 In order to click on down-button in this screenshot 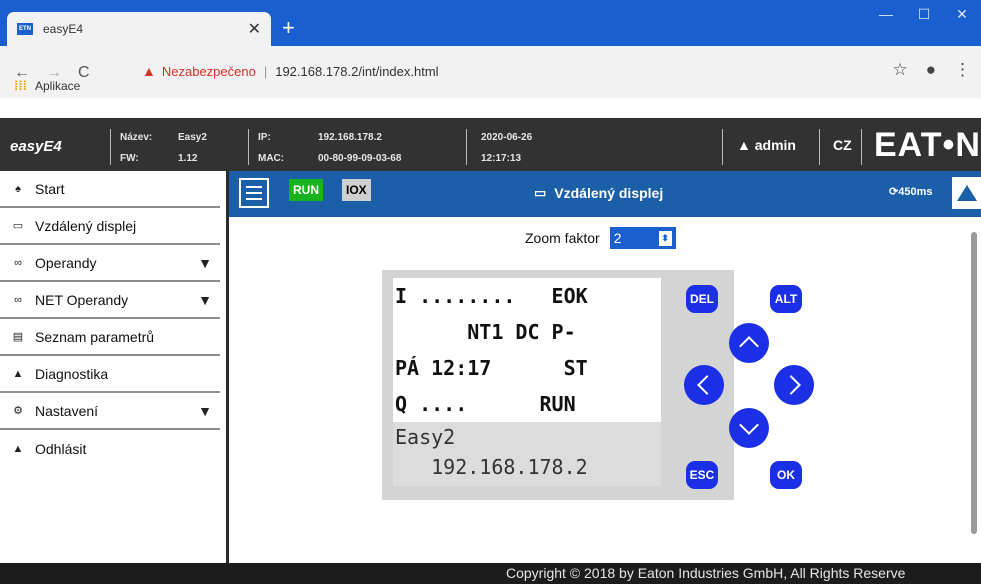, I will do `click(749, 428)`.